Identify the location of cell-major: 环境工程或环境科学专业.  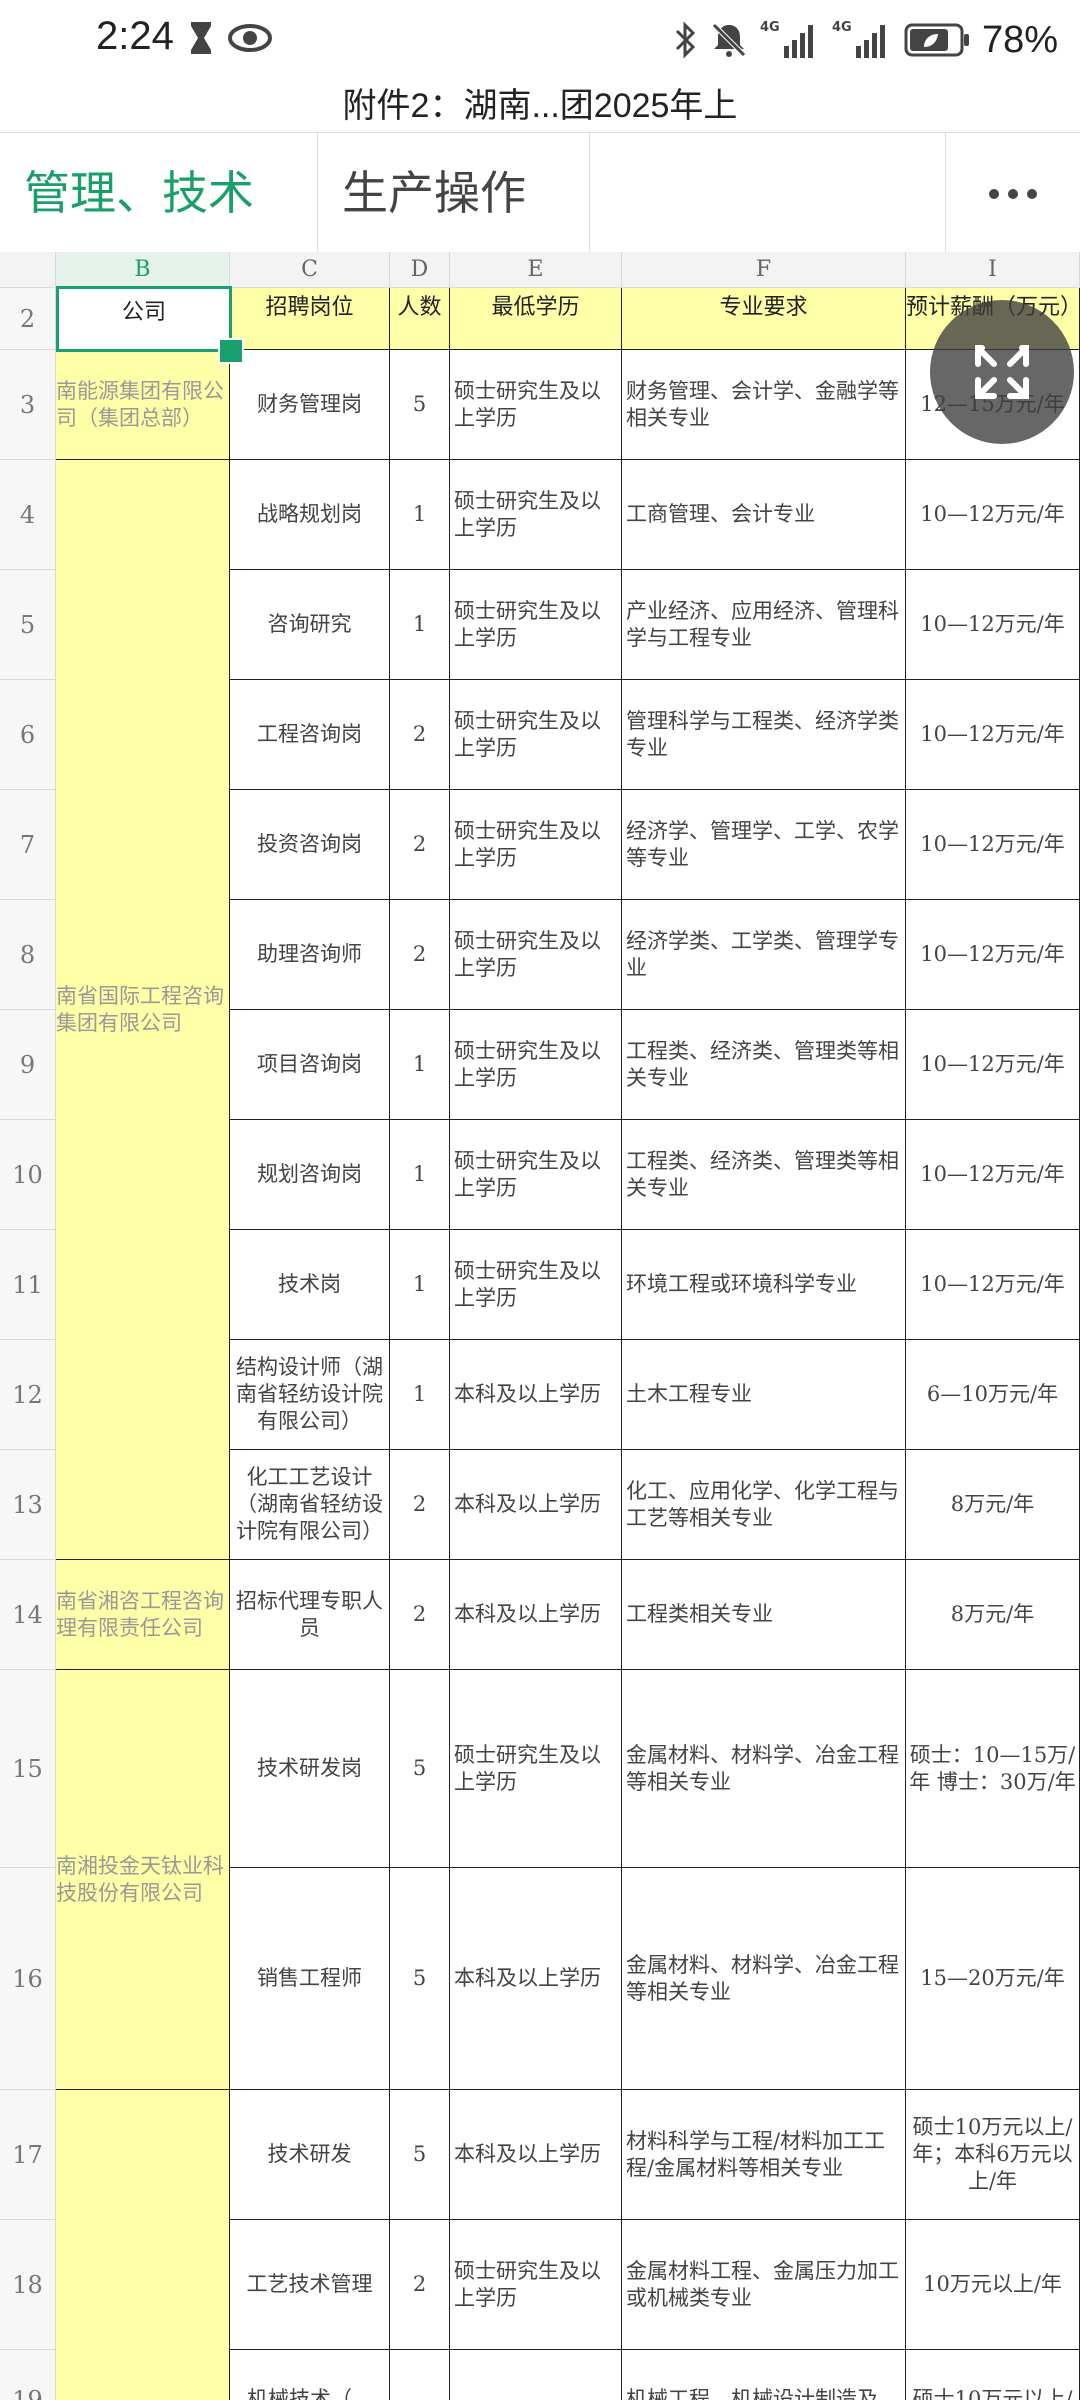
(764, 1285).